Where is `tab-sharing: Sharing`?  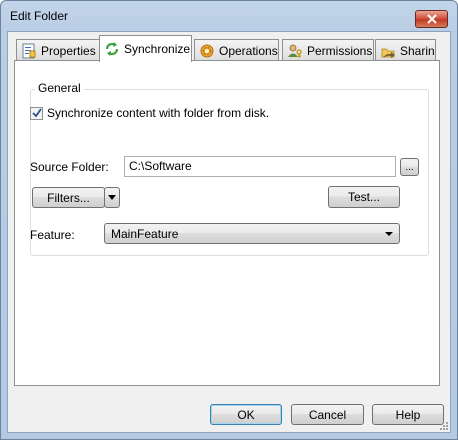
tab-sharing: Sharing is located at coordinates (405, 50).